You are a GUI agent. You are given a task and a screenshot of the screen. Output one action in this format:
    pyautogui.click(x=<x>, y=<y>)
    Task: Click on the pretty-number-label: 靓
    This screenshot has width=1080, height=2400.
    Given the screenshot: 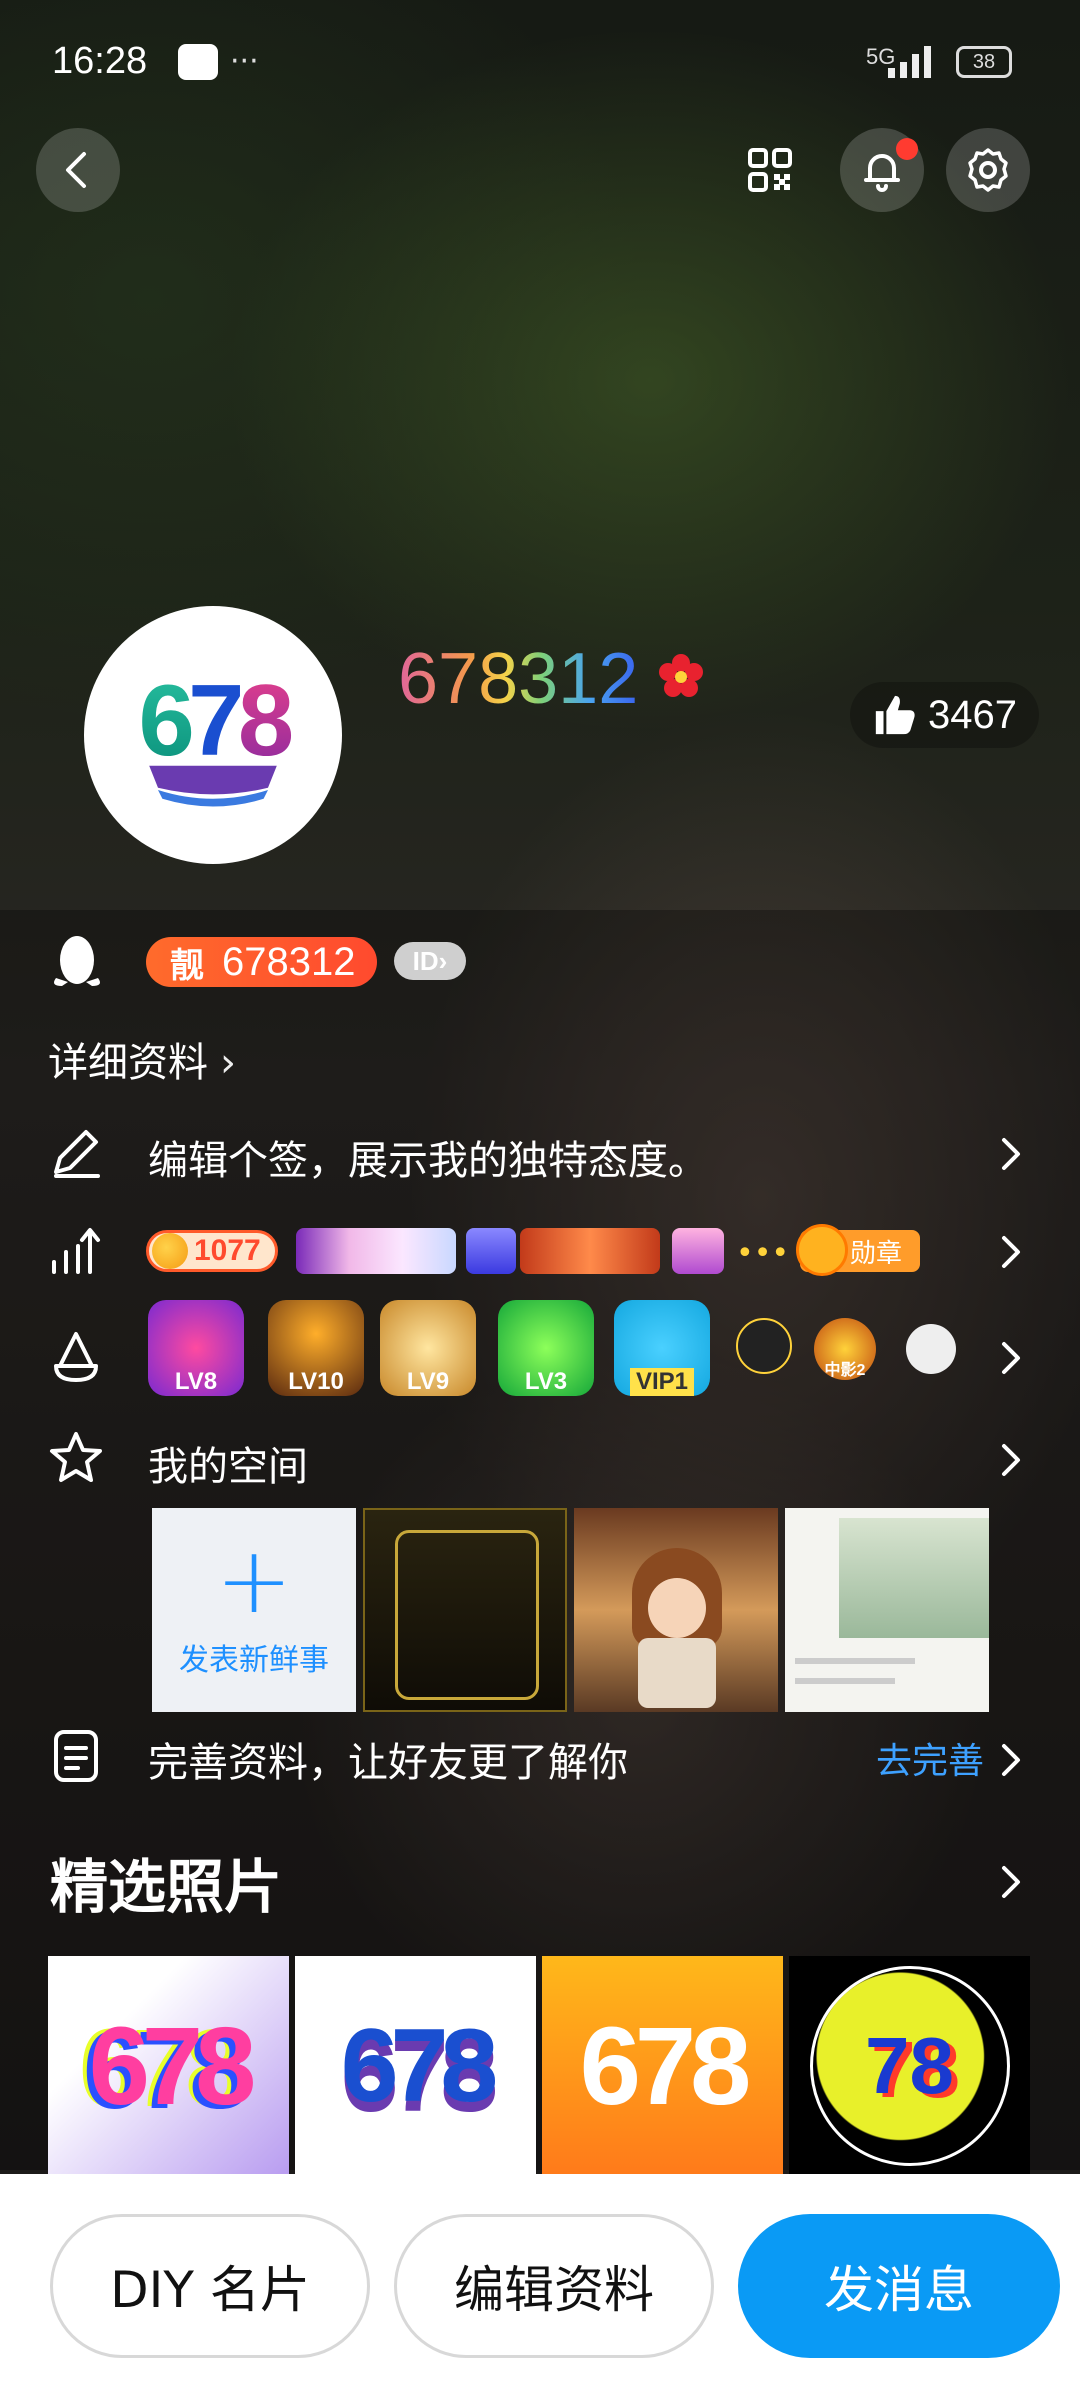 What is the action you would take?
    pyautogui.click(x=187, y=965)
    